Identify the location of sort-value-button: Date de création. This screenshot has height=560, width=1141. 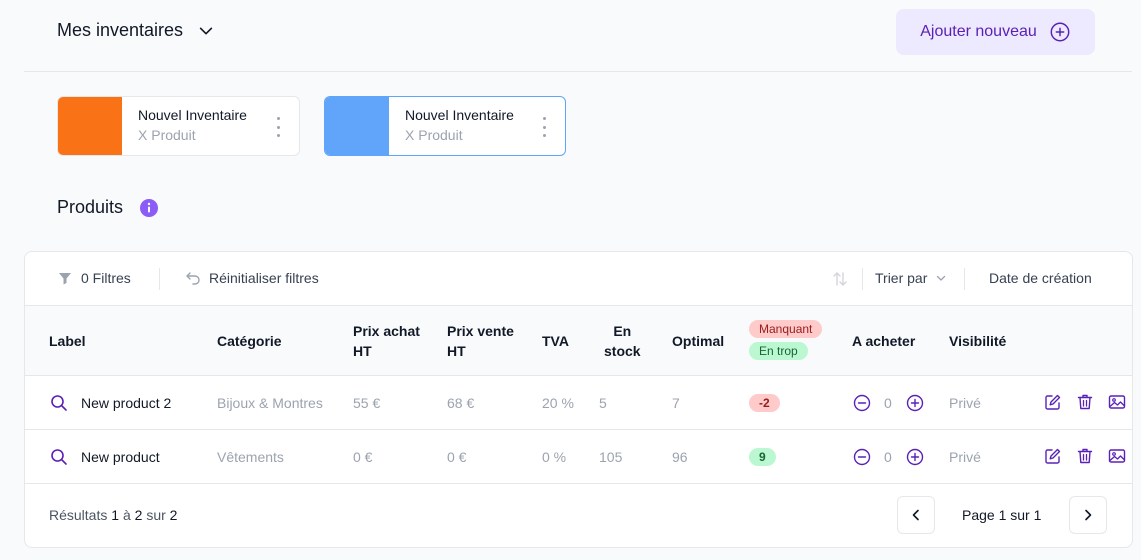
(1040, 278).